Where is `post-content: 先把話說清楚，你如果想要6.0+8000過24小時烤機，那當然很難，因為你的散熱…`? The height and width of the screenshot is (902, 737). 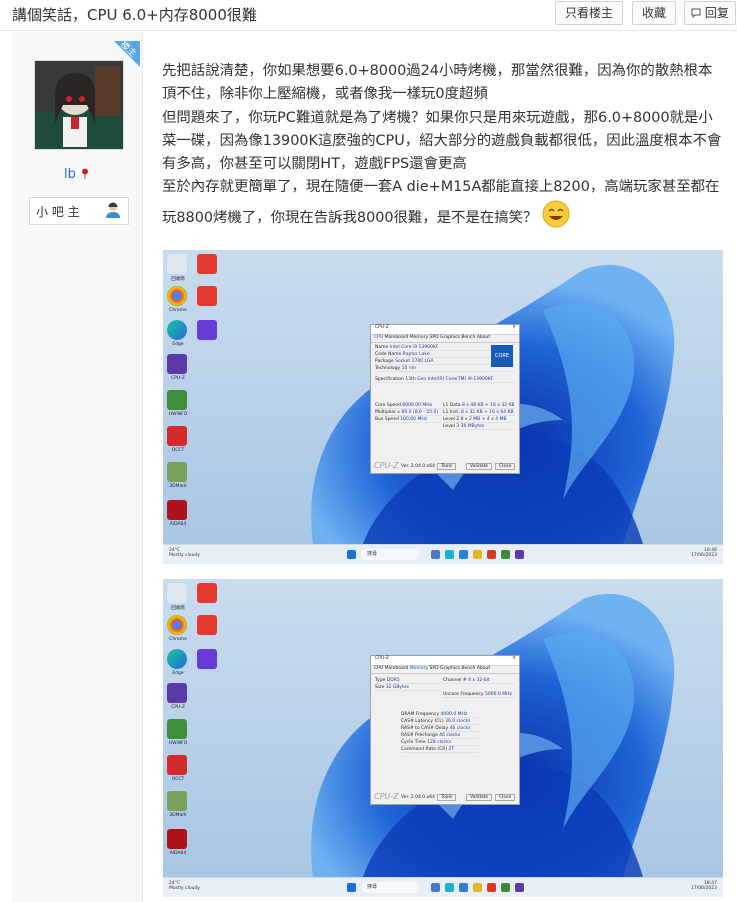 post-content: 先把話說清楚，你如果想要6.0+8000過24小時烤機，那當然很難，因為你的散熱… is located at coordinates (443, 145).